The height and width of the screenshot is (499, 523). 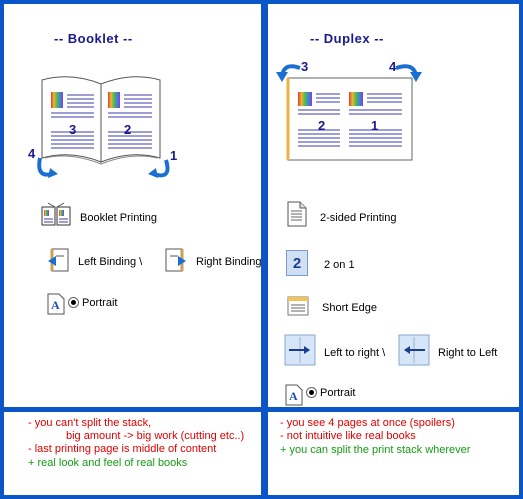 What do you see at coordinates (90, 423) in the screenshot?
I see `booklet-note-1: - you can't split the stack,` at bounding box center [90, 423].